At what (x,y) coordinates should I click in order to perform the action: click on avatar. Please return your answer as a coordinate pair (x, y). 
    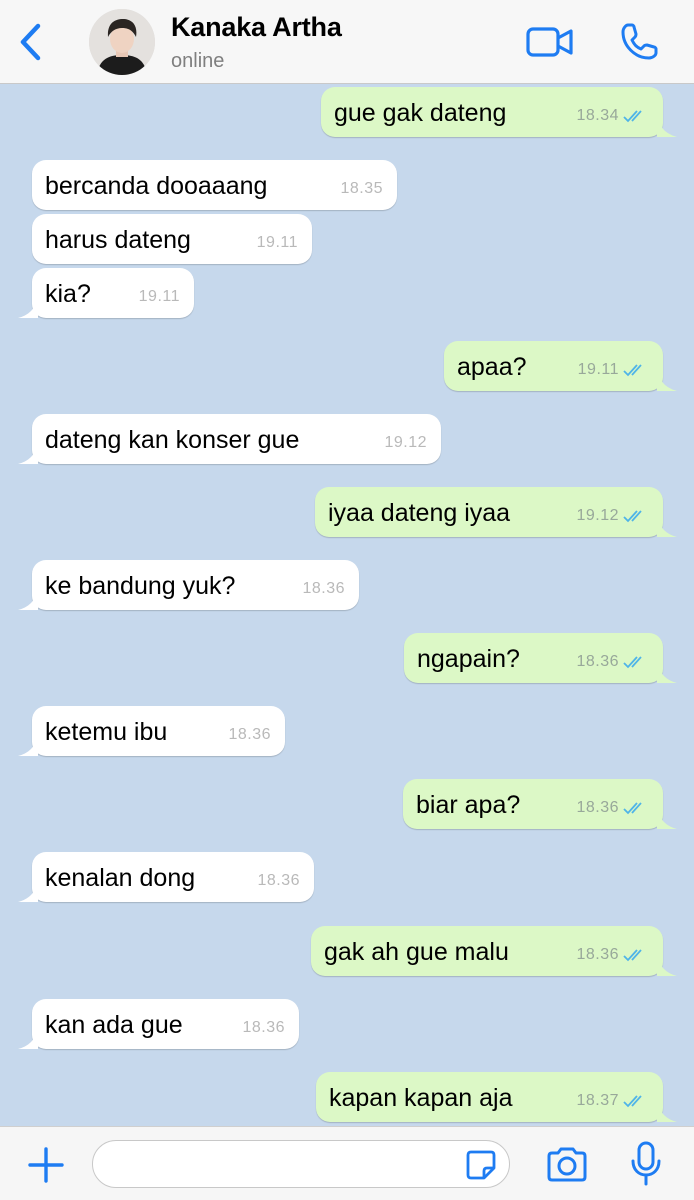
    Looking at the image, I should click on (122, 42).